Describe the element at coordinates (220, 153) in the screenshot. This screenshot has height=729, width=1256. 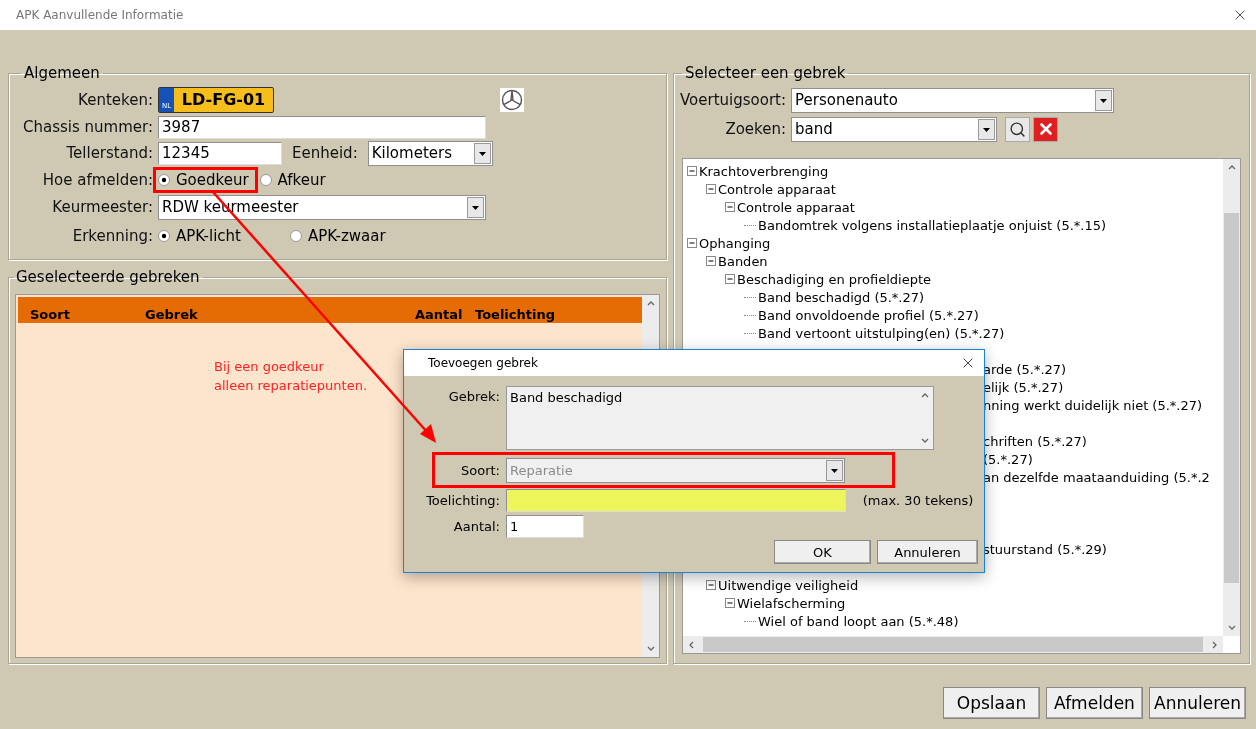
I see `input-field: 12345` at that location.